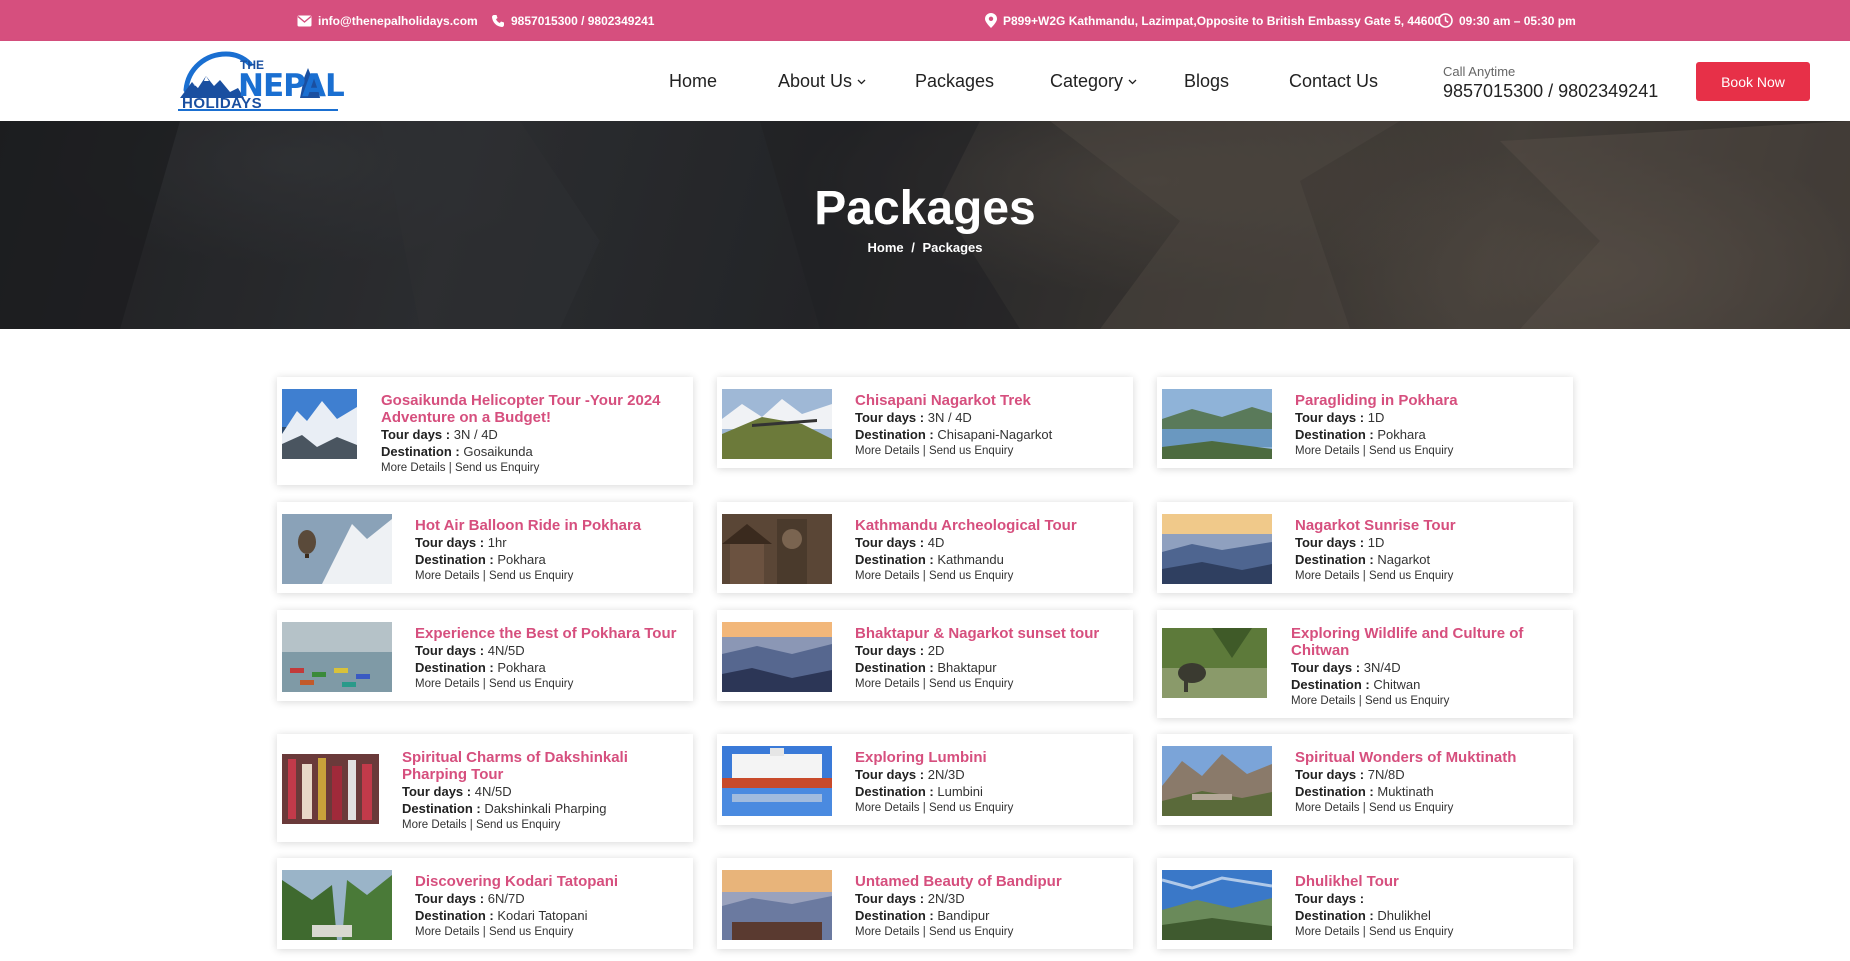 Image resolution: width=1850 pixels, height=961 pixels. What do you see at coordinates (1430, 525) in the screenshot?
I see `package-title: Nagarkot Sunrise Tour` at bounding box center [1430, 525].